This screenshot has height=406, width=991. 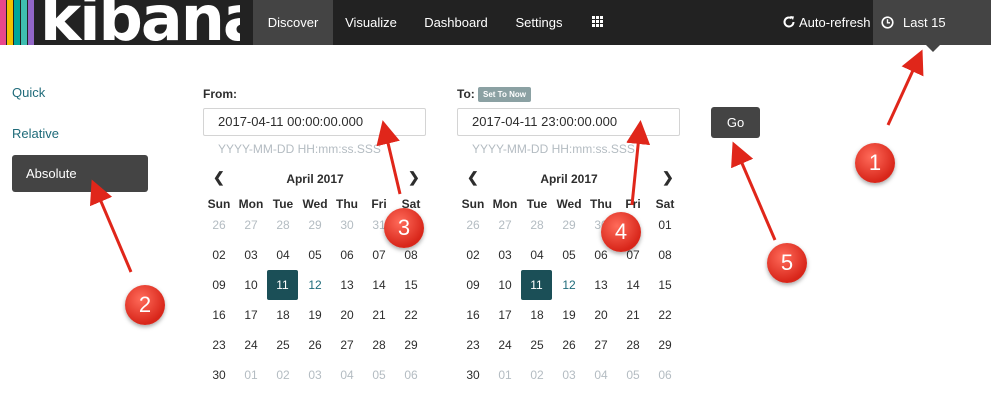 What do you see at coordinates (404, 228) in the screenshot?
I see `annotation-badge: 3` at bounding box center [404, 228].